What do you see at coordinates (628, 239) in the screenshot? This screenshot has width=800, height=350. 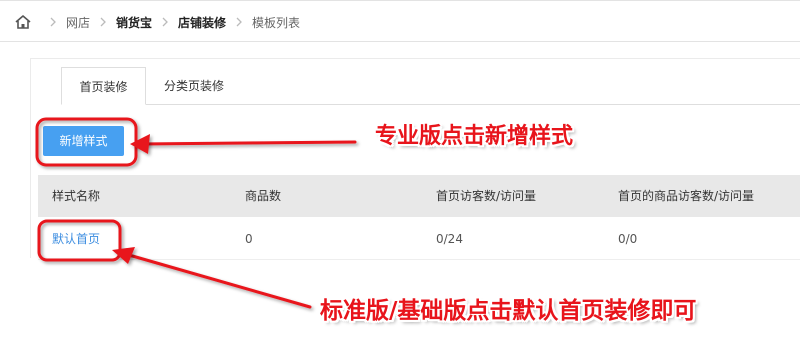 I see `product-visits-cell: 0/0` at bounding box center [628, 239].